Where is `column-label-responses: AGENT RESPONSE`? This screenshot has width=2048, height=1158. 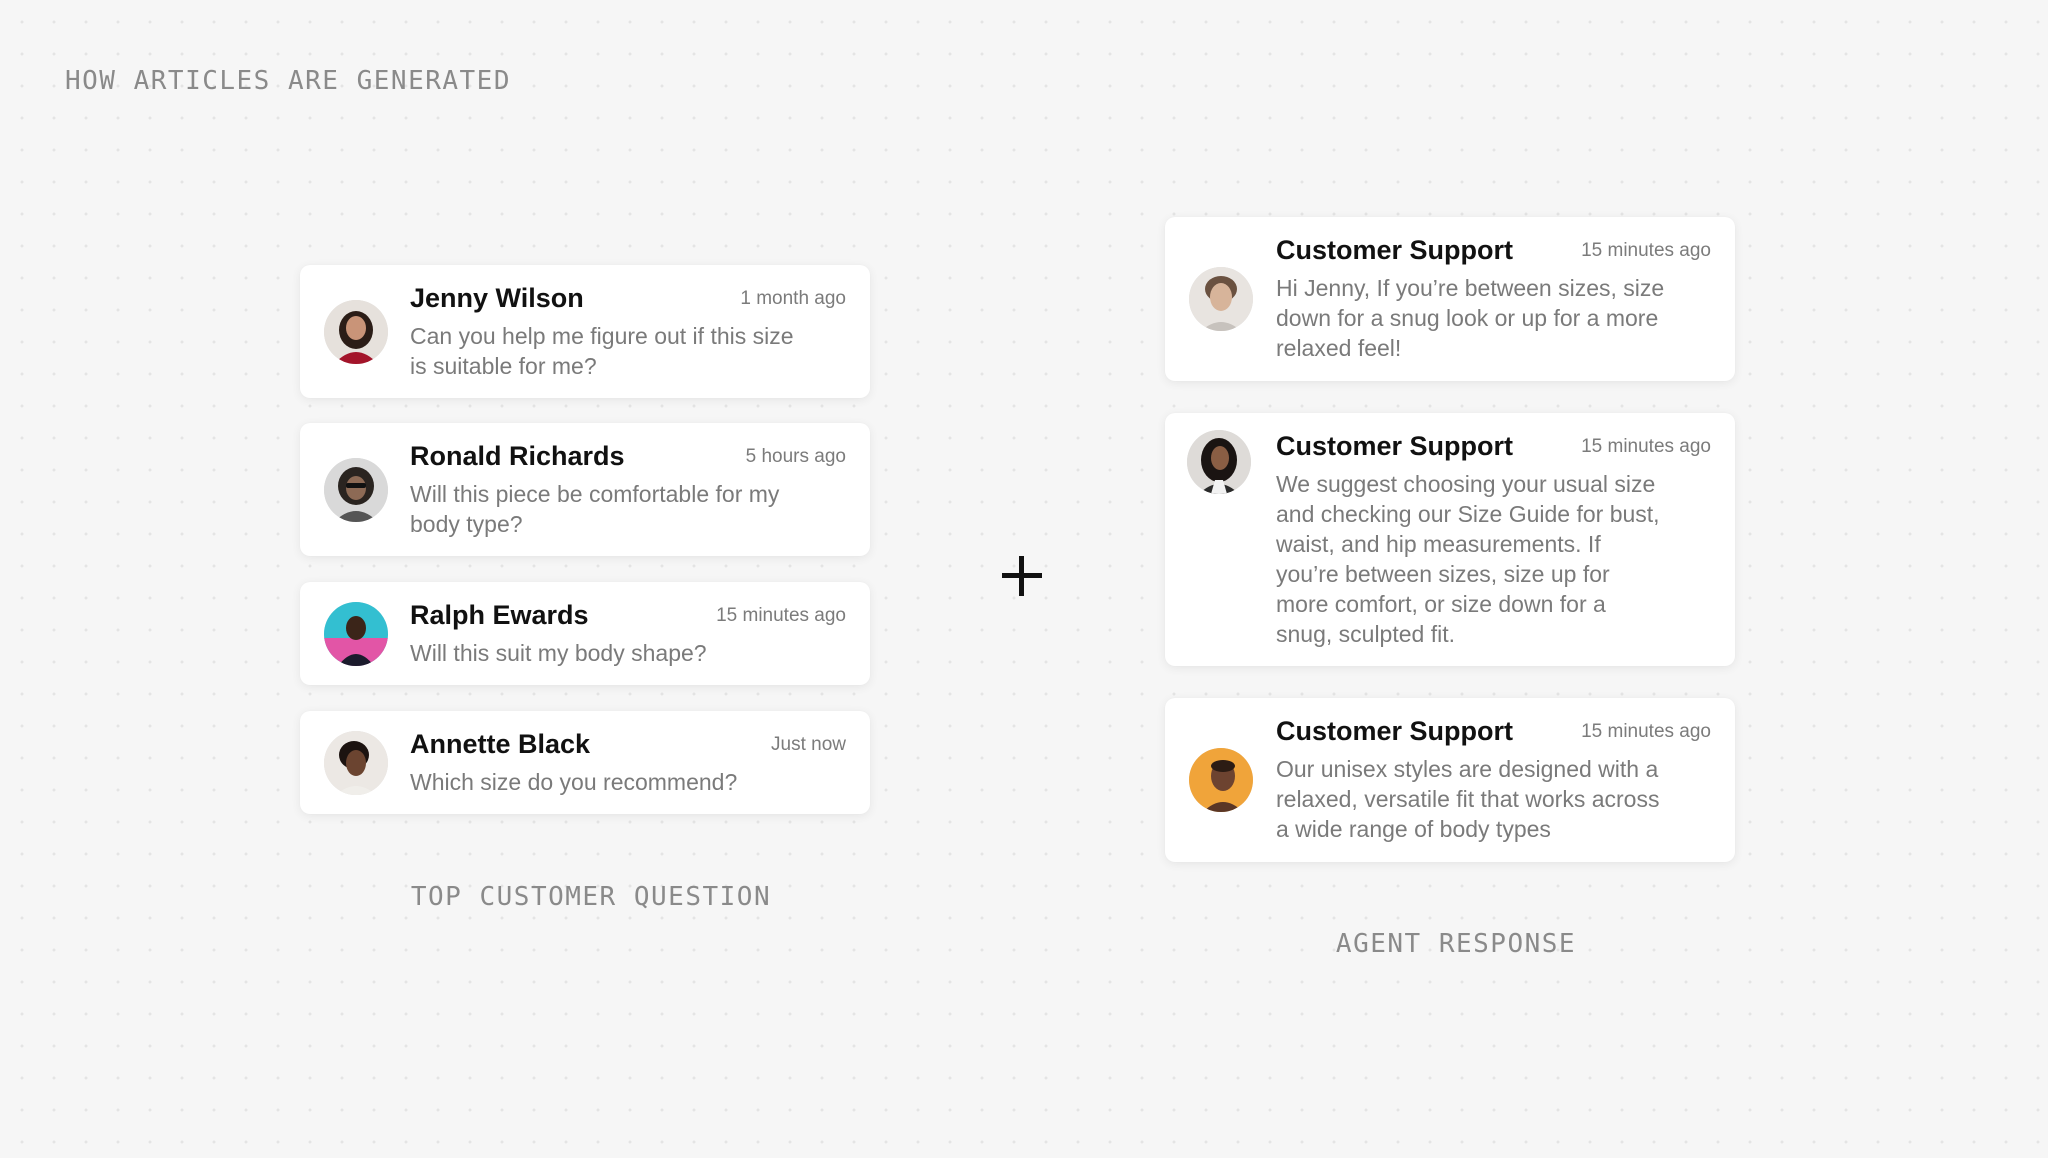 column-label-responses: AGENT RESPONSE is located at coordinates (1456, 944).